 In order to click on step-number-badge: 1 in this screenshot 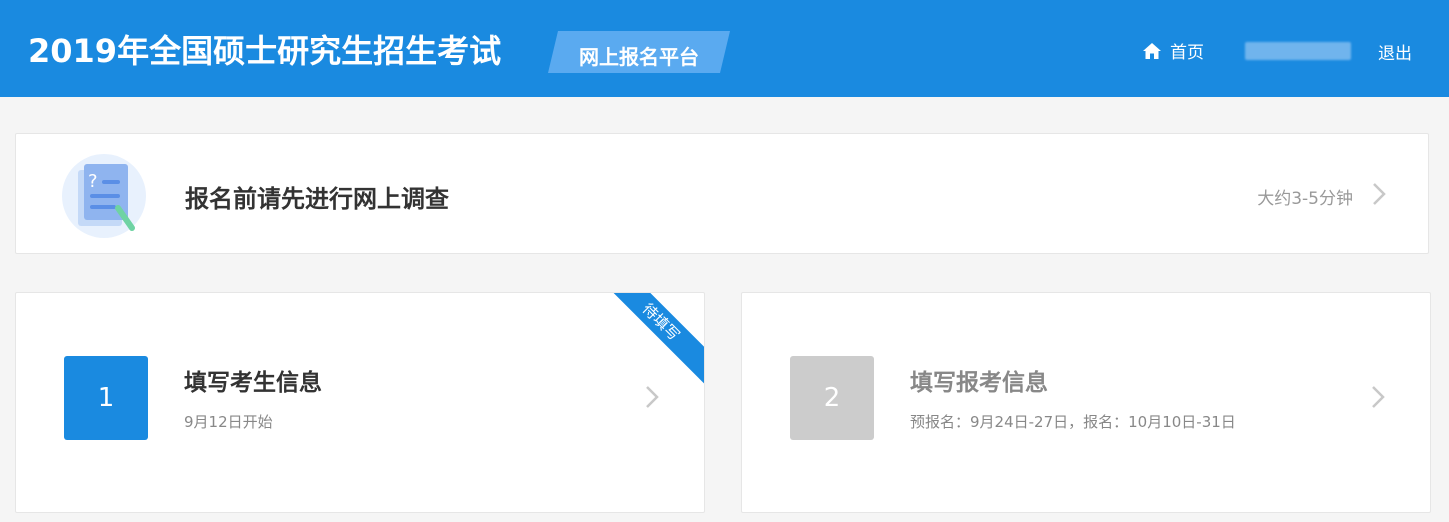, I will do `click(106, 398)`.